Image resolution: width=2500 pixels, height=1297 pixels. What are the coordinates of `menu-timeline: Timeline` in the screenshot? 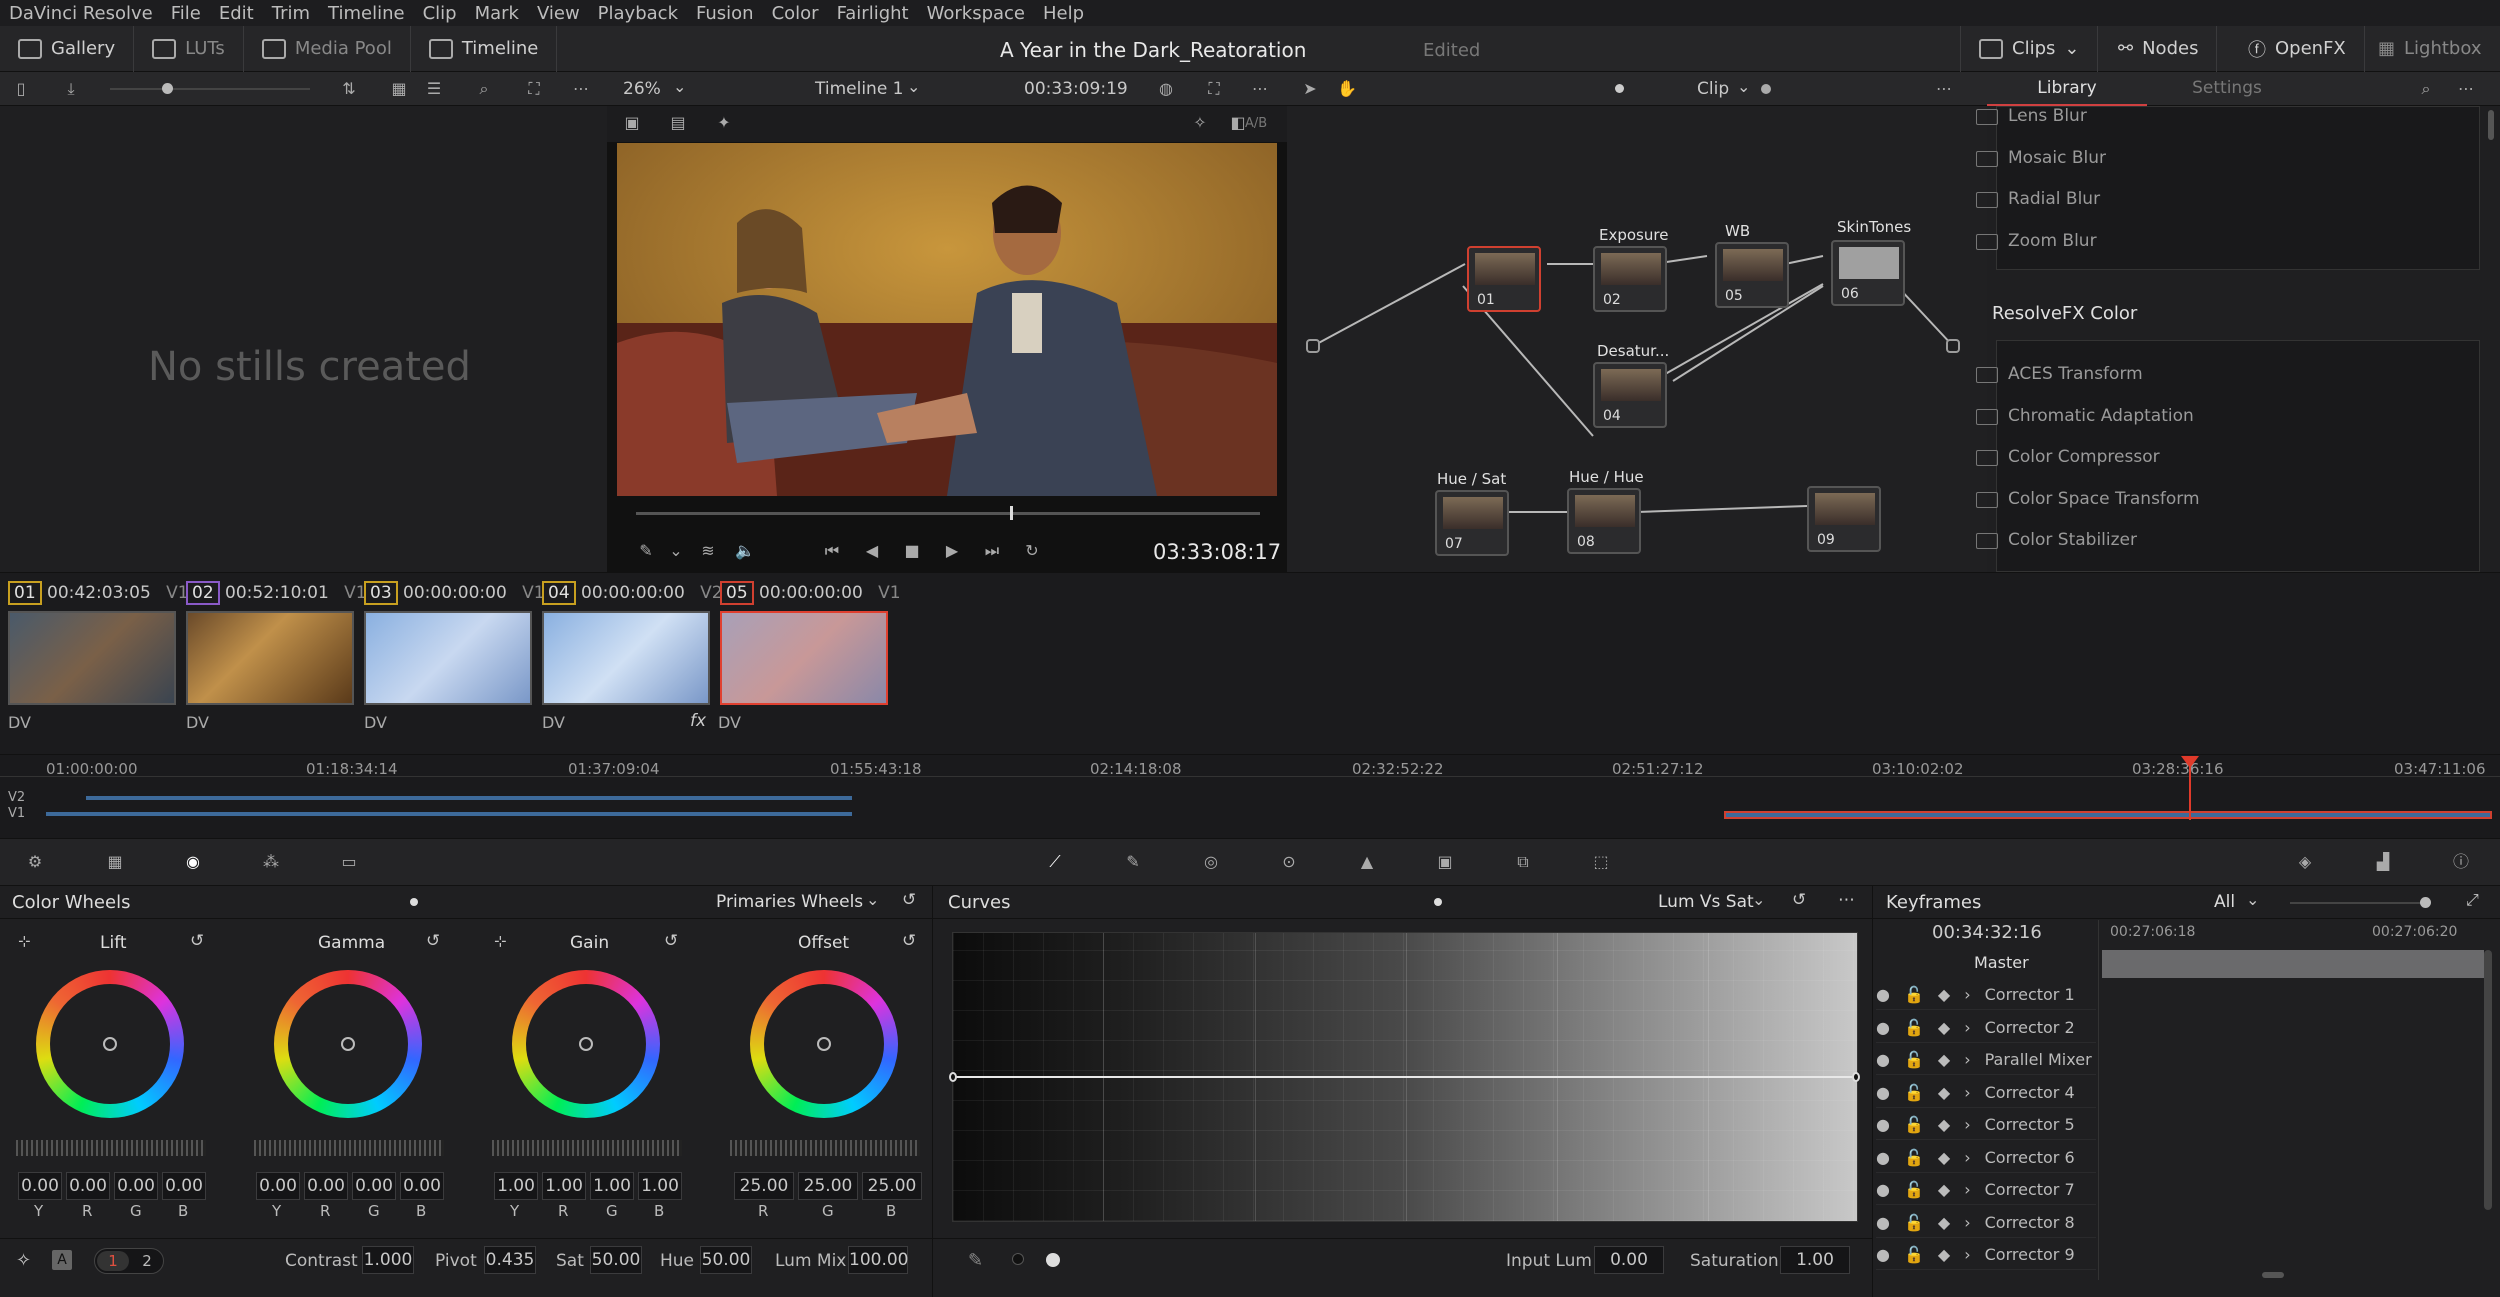 It's located at (366, 13).